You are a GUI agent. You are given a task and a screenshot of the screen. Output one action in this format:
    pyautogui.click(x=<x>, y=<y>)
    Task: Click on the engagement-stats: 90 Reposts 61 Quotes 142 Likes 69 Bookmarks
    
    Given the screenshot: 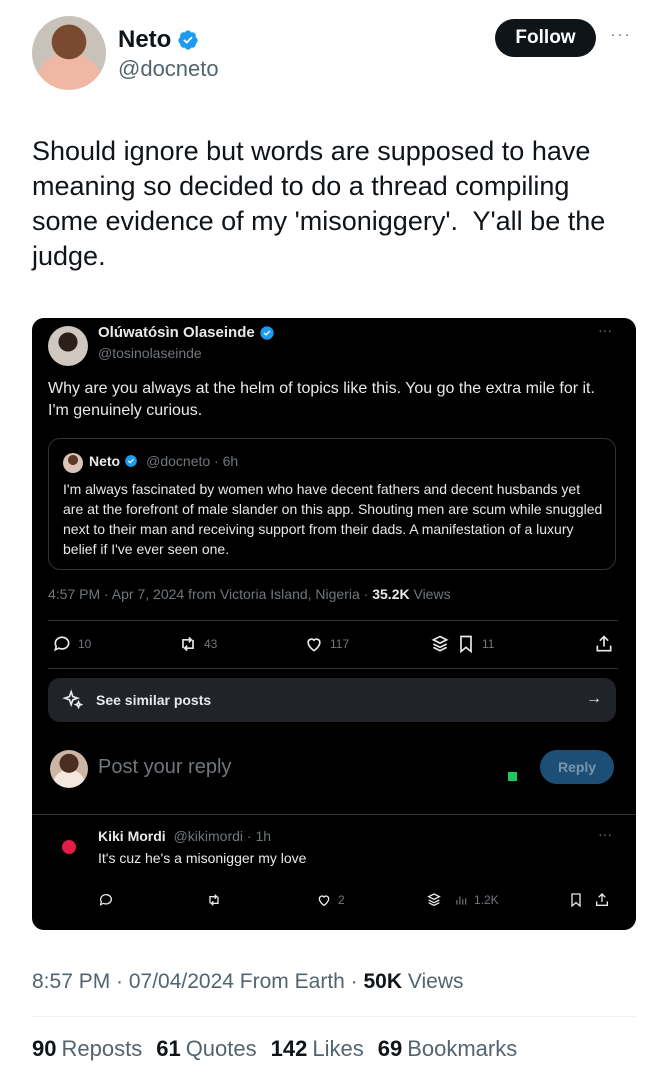 What is the action you would take?
    pyautogui.click(x=274, y=1049)
    